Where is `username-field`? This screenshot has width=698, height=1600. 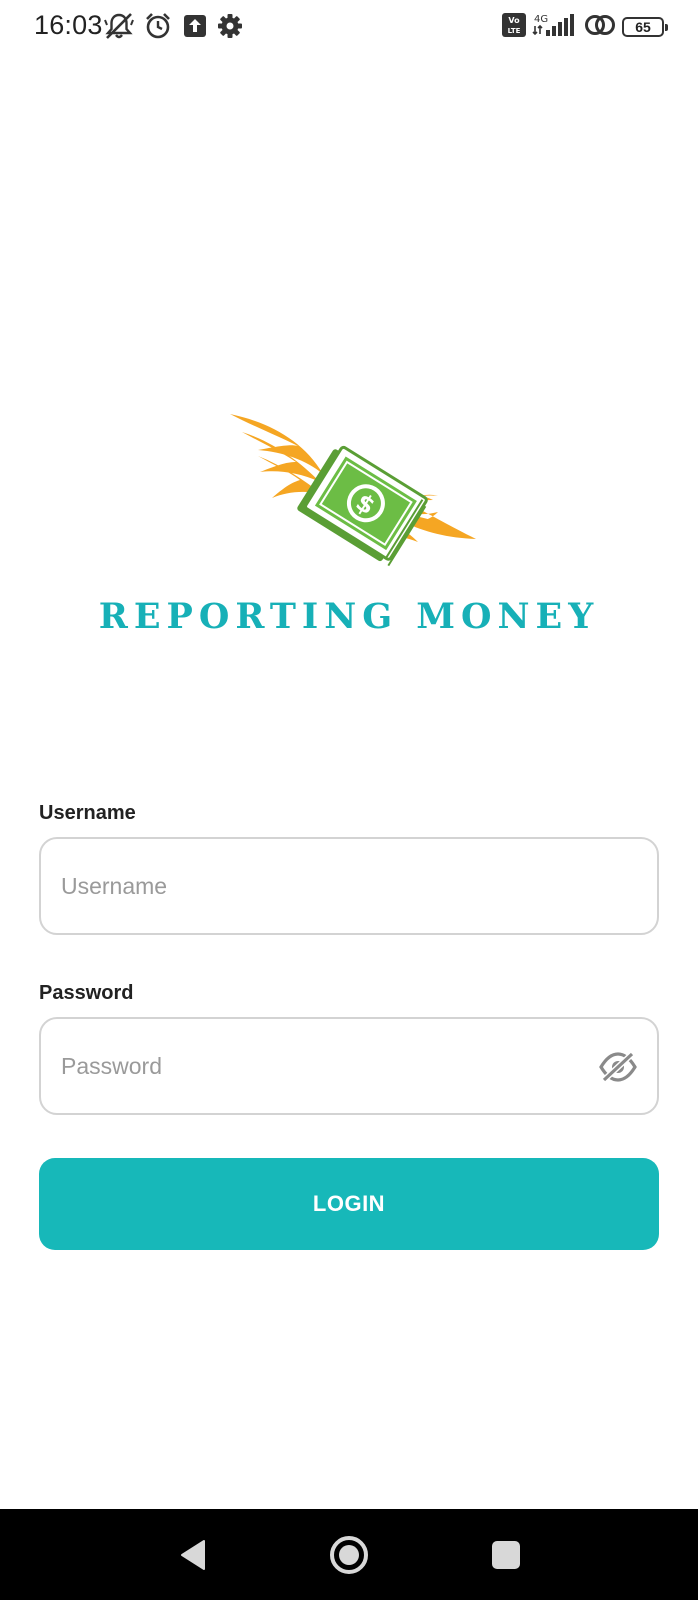 username-field is located at coordinates (349, 886).